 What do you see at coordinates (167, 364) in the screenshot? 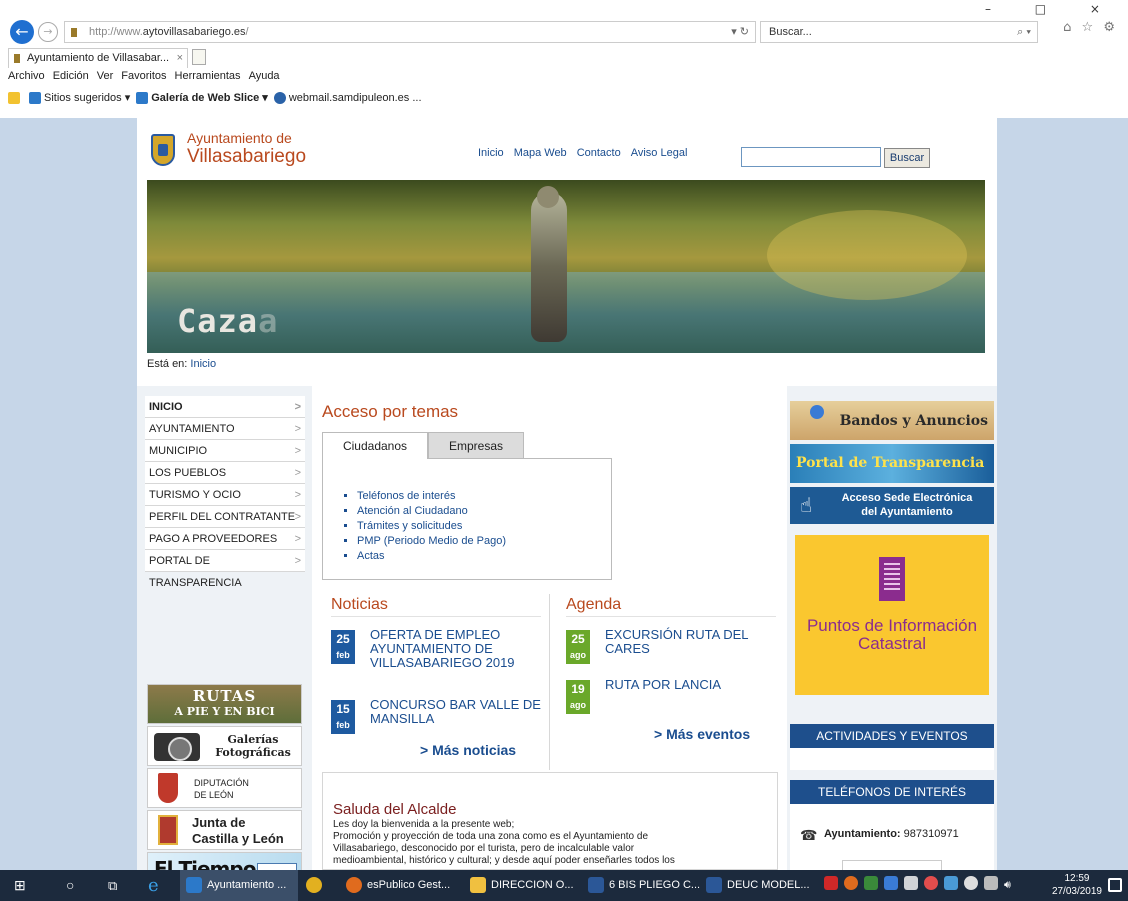
I see `breadcrumb-label: Está en:` at bounding box center [167, 364].